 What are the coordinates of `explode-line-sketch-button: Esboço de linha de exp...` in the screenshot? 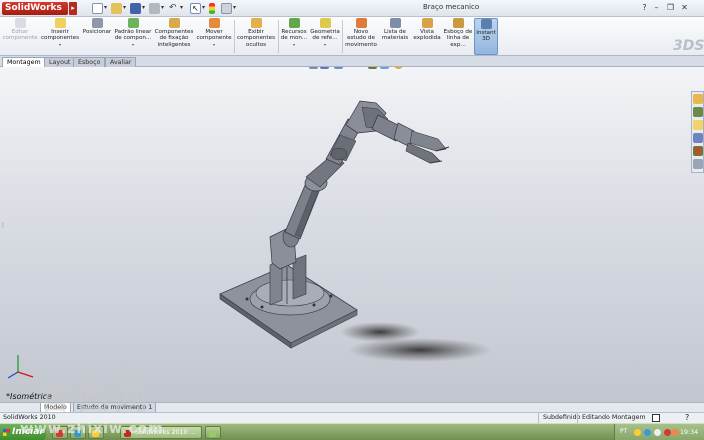 It's located at (458, 36).